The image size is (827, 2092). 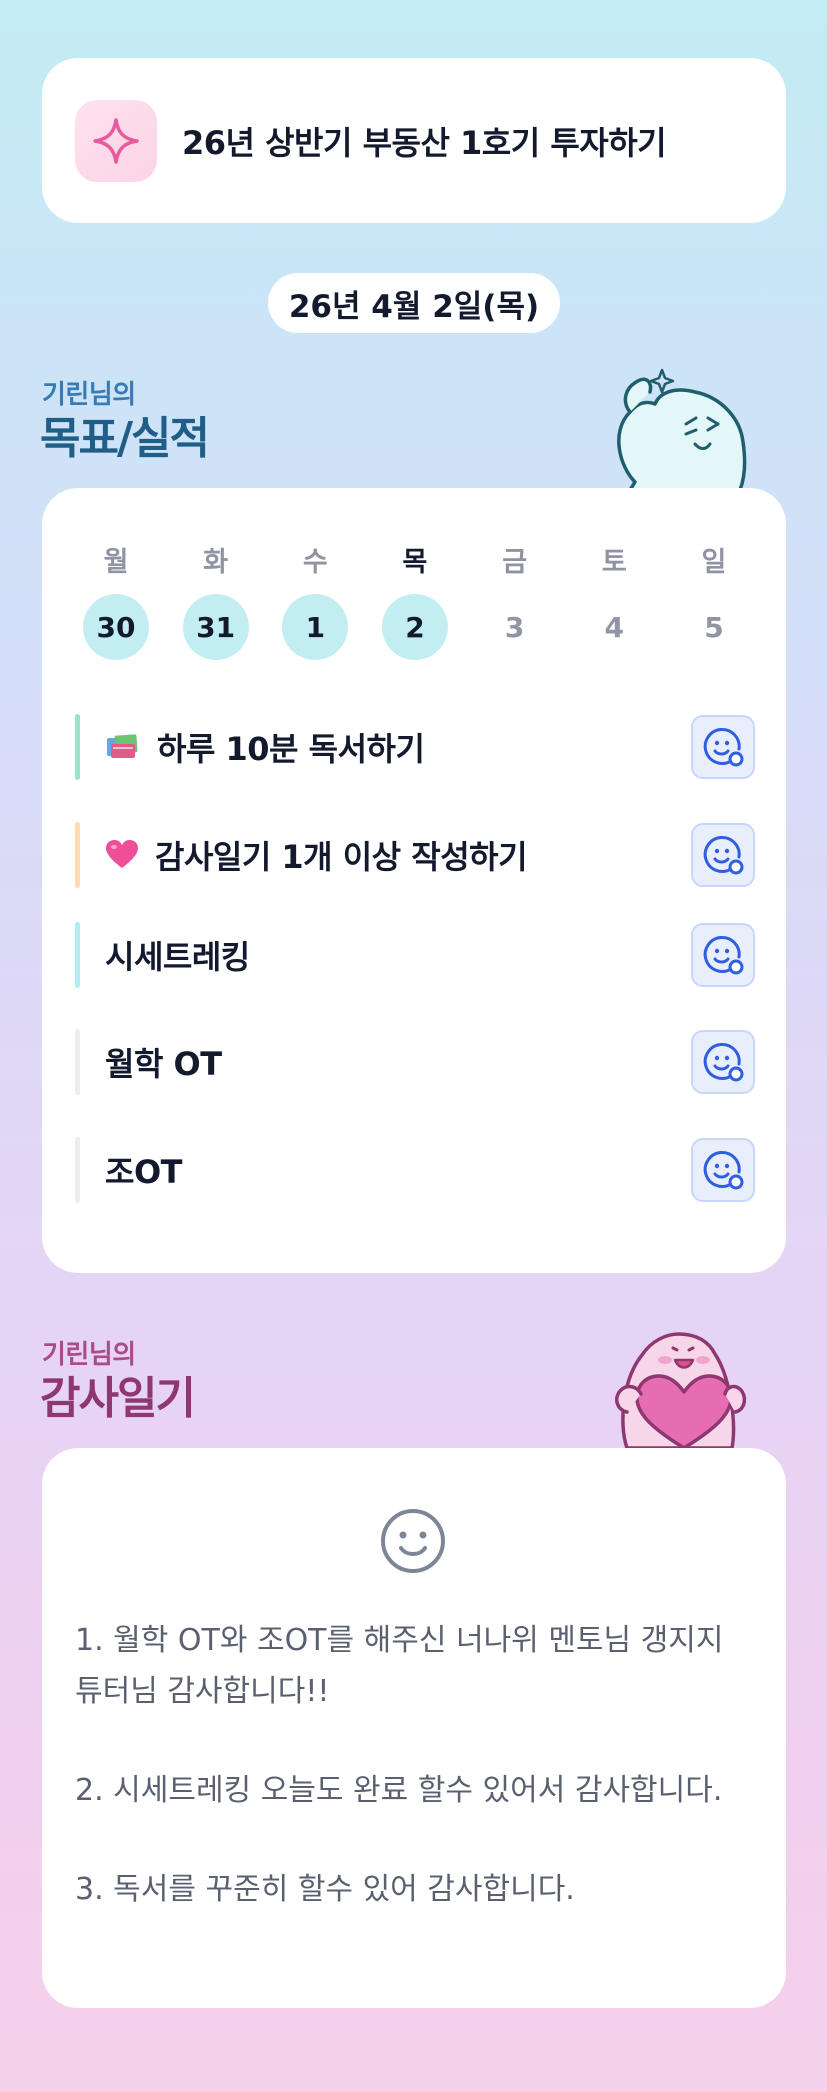 What do you see at coordinates (125, 438) in the screenshot?
I see `goals-section-title: 목표/실적` at bounding box center [125, 438].